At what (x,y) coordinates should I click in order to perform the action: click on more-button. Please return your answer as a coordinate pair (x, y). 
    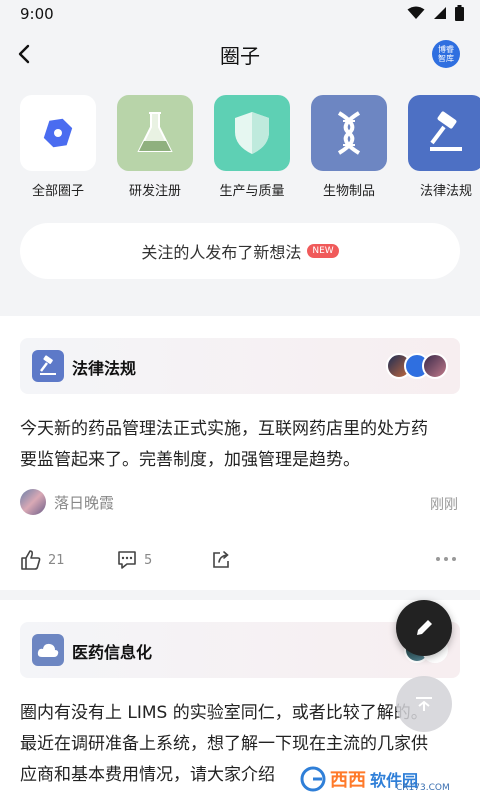
    Looking at the image, I should click on (446, 559).